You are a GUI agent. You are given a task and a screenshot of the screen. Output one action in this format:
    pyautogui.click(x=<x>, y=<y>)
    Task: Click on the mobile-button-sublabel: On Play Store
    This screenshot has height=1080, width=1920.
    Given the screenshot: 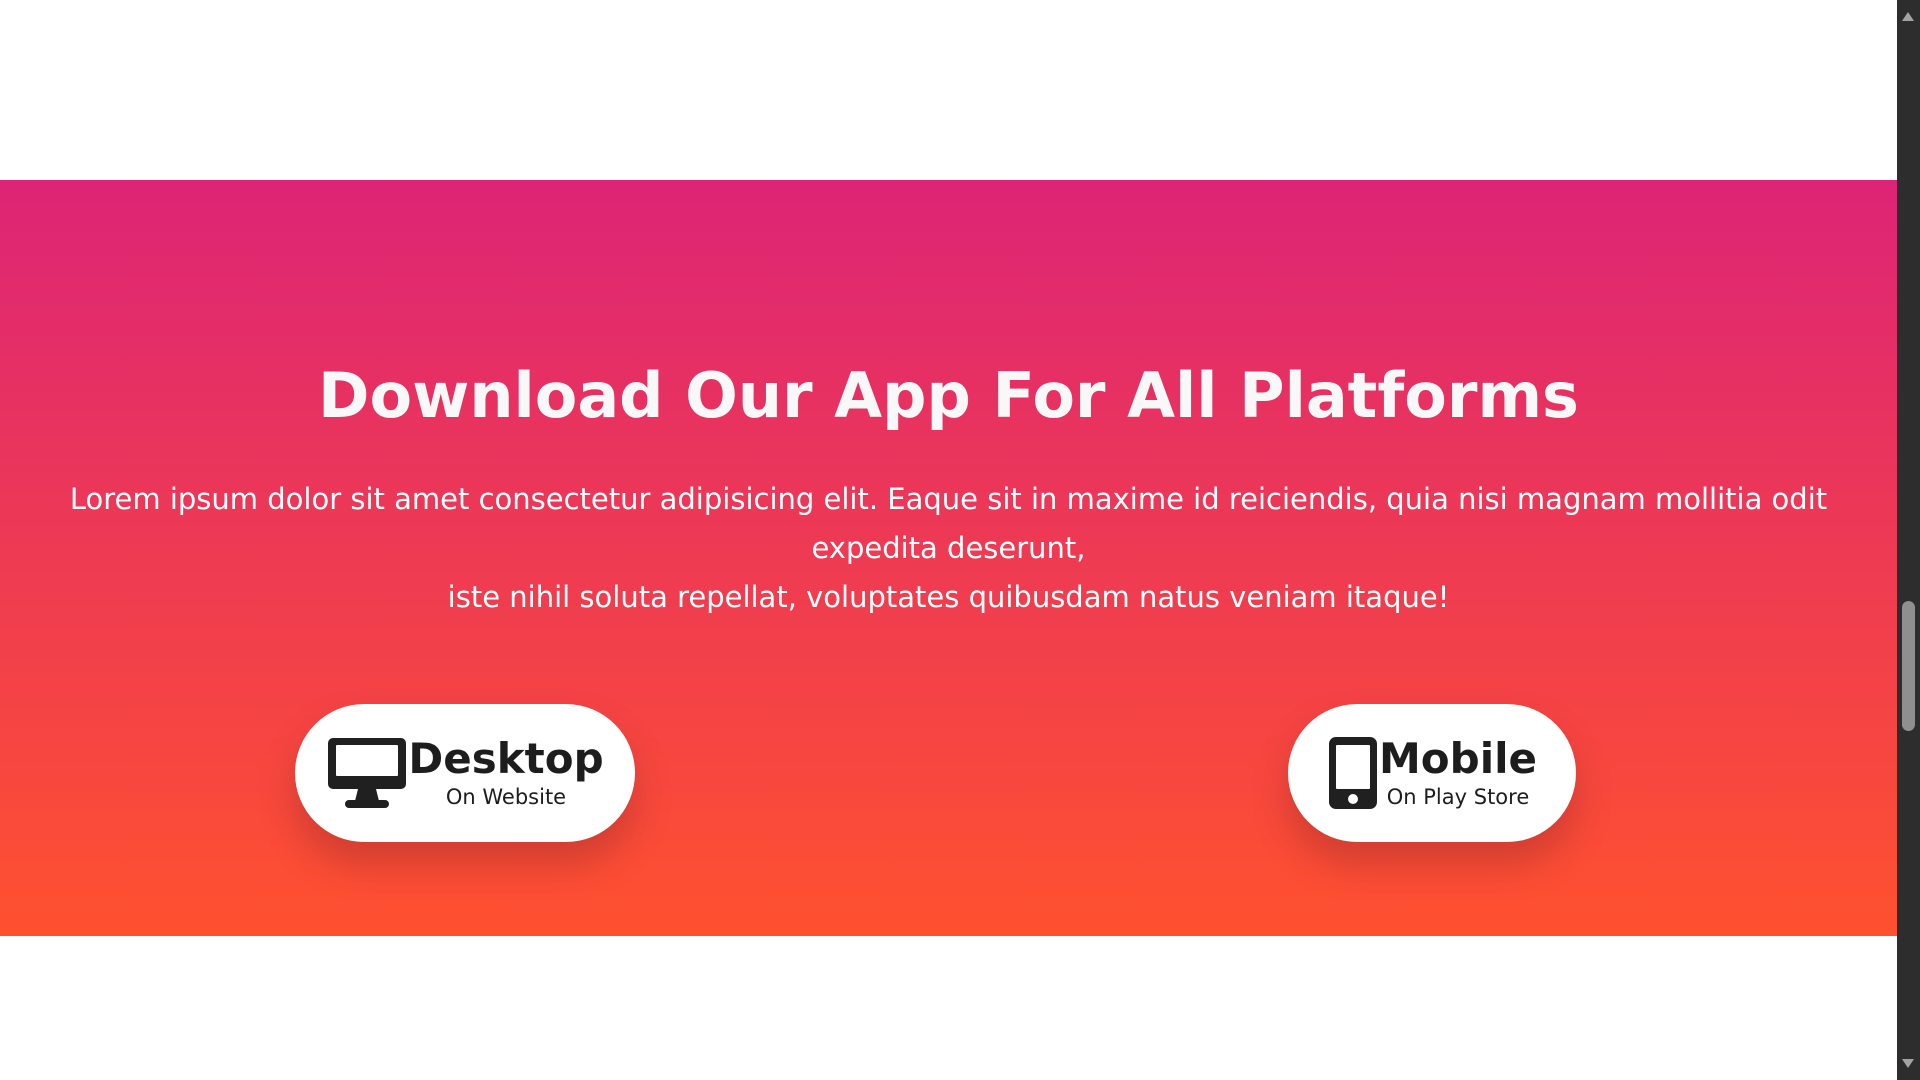 What is the action you would take?
    pyautogui.click(x=1458, y=796)
    